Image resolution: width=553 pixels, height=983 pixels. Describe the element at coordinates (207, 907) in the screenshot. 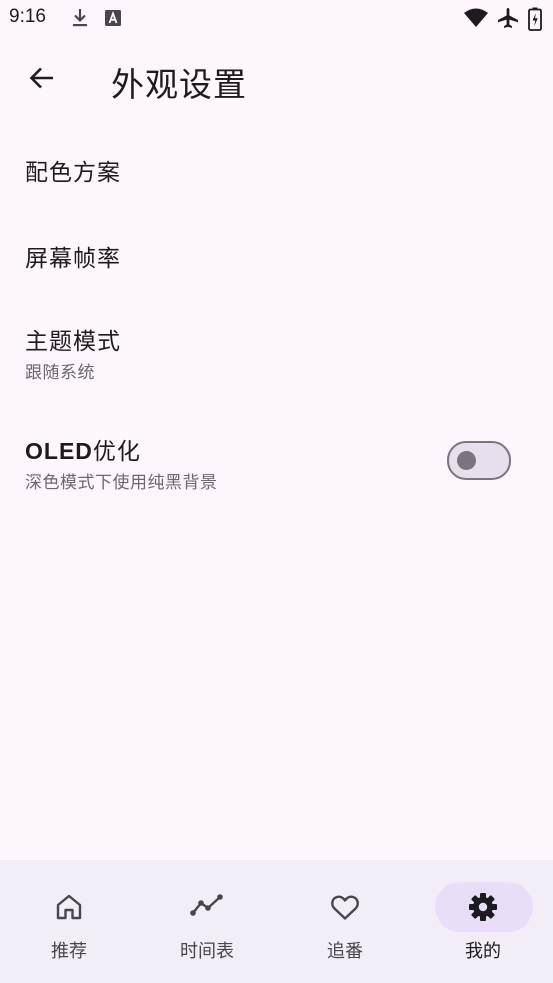

I see `timeline-icon` at that location.